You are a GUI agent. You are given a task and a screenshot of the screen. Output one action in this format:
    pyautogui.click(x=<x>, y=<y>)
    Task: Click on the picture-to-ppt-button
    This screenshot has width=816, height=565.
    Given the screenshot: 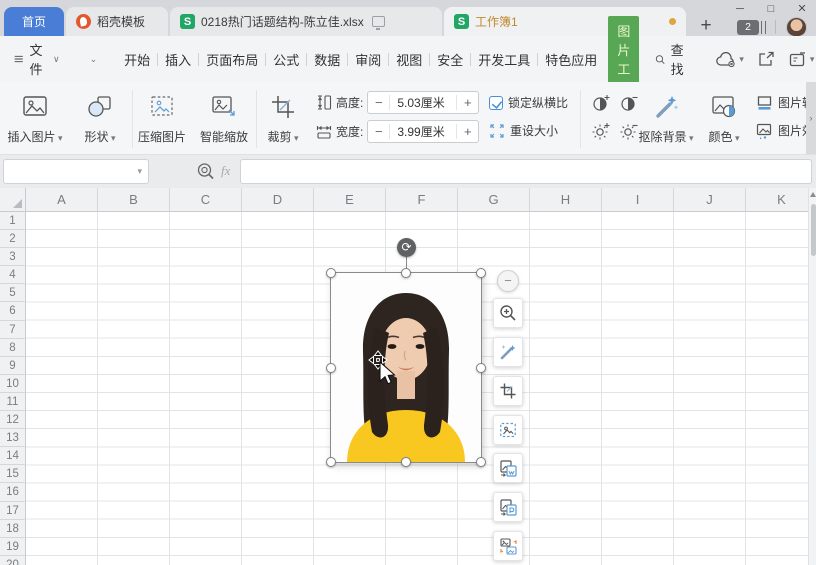 What is the action you would take?
    pyautogui.click(x=508, y=507)
    